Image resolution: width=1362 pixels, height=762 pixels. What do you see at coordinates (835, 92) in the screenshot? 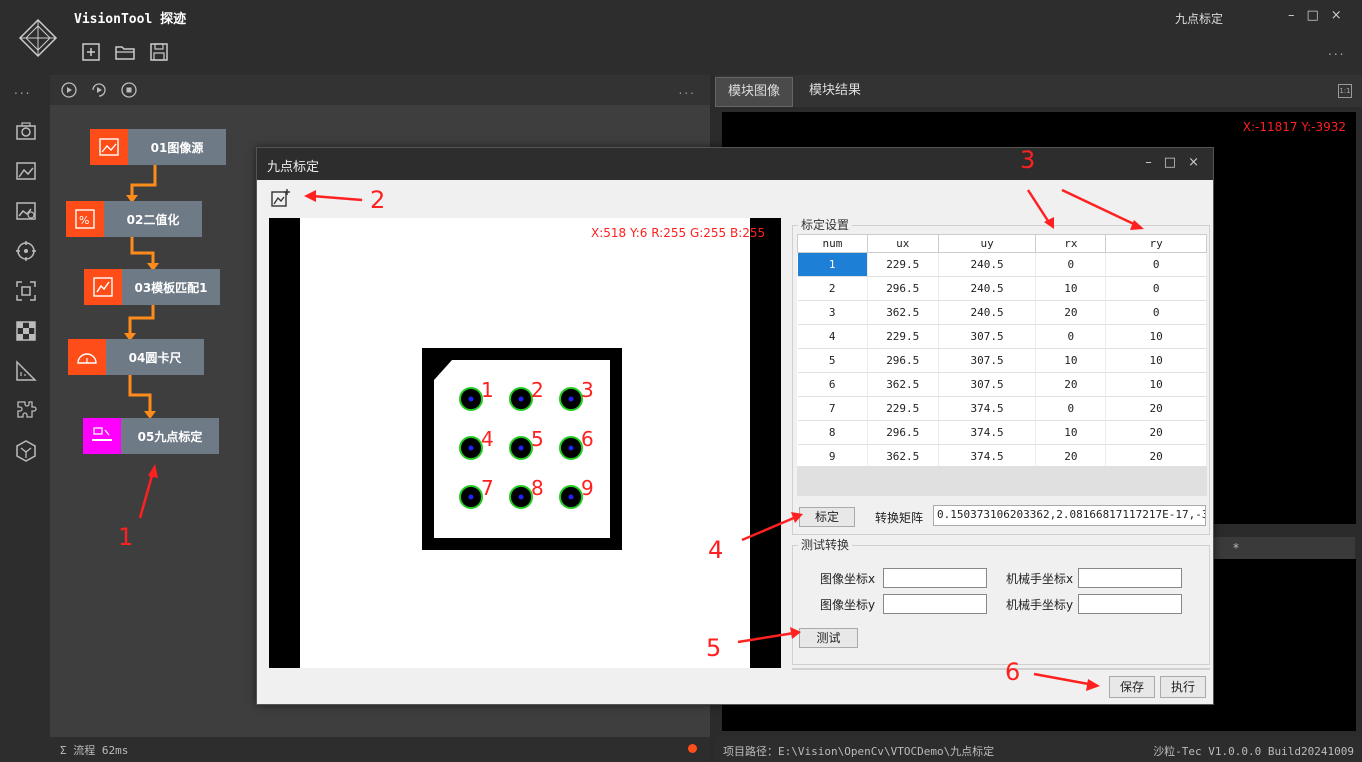
I see `tab-module-result: 模块结果` at bounding box center [835, 92].